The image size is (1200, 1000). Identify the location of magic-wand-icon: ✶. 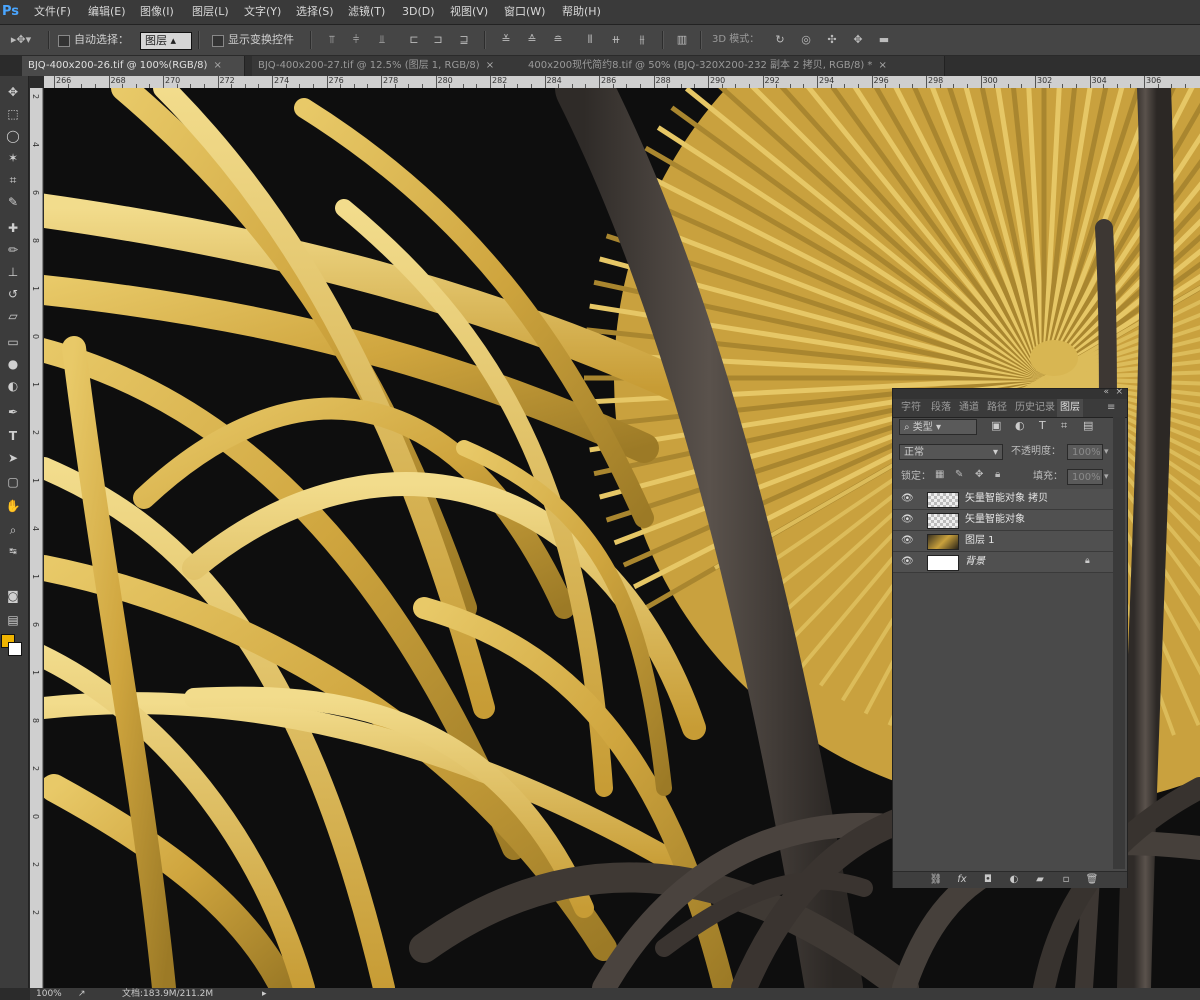
(13, 158).